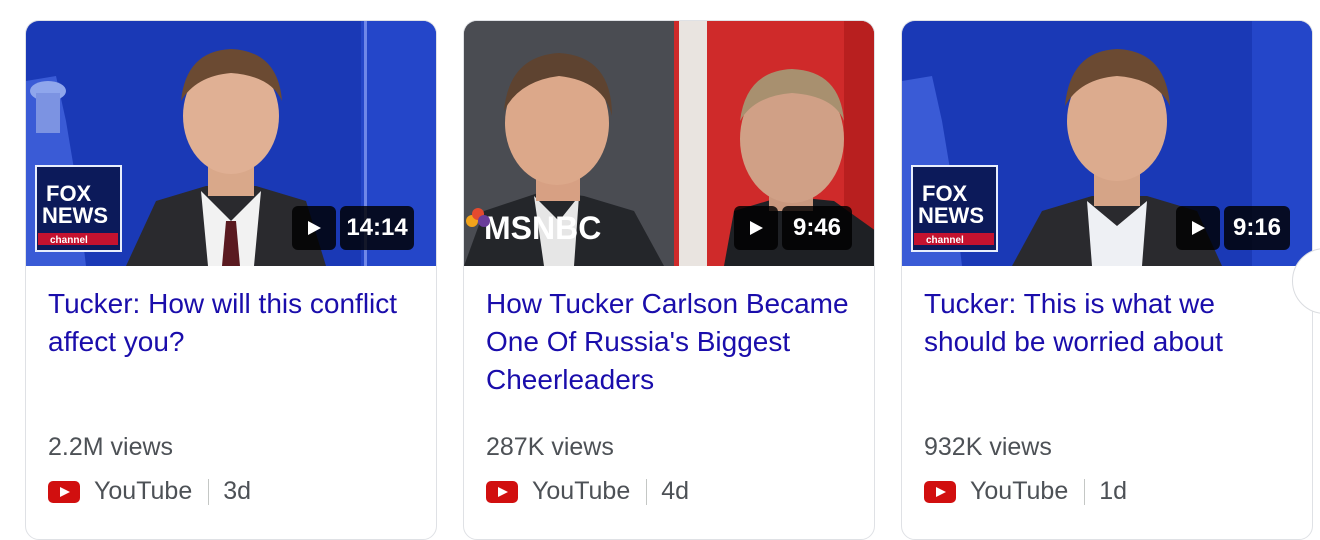 Image resolution: width=1320 pixels, height=540 pixels. What do you see at coordinates (988, 447) in the screenshot?
I see `view-count: 932K views` at bounding box center [988, 447].